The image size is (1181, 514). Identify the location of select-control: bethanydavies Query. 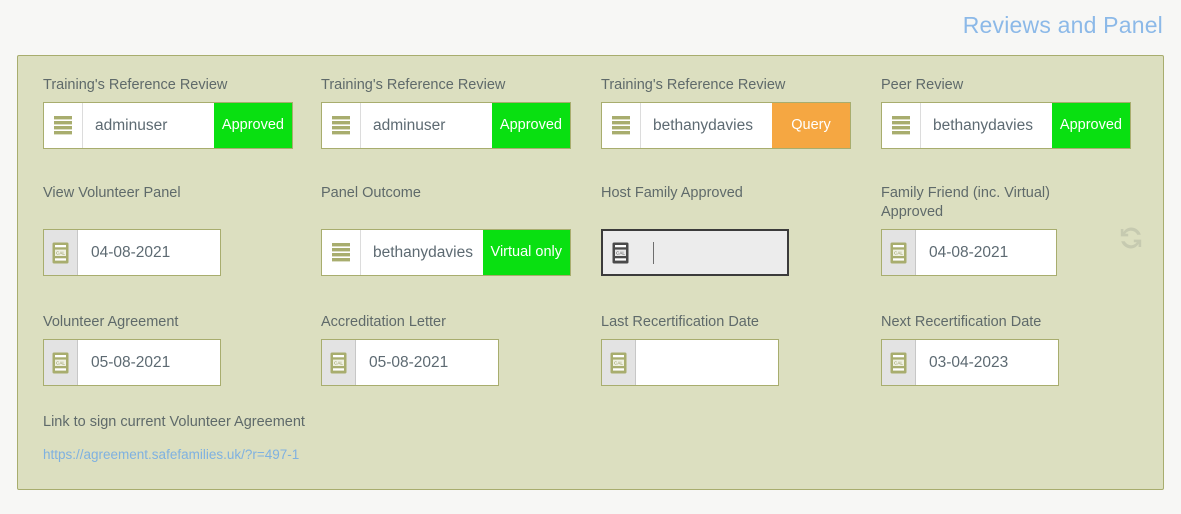
(726, 125).